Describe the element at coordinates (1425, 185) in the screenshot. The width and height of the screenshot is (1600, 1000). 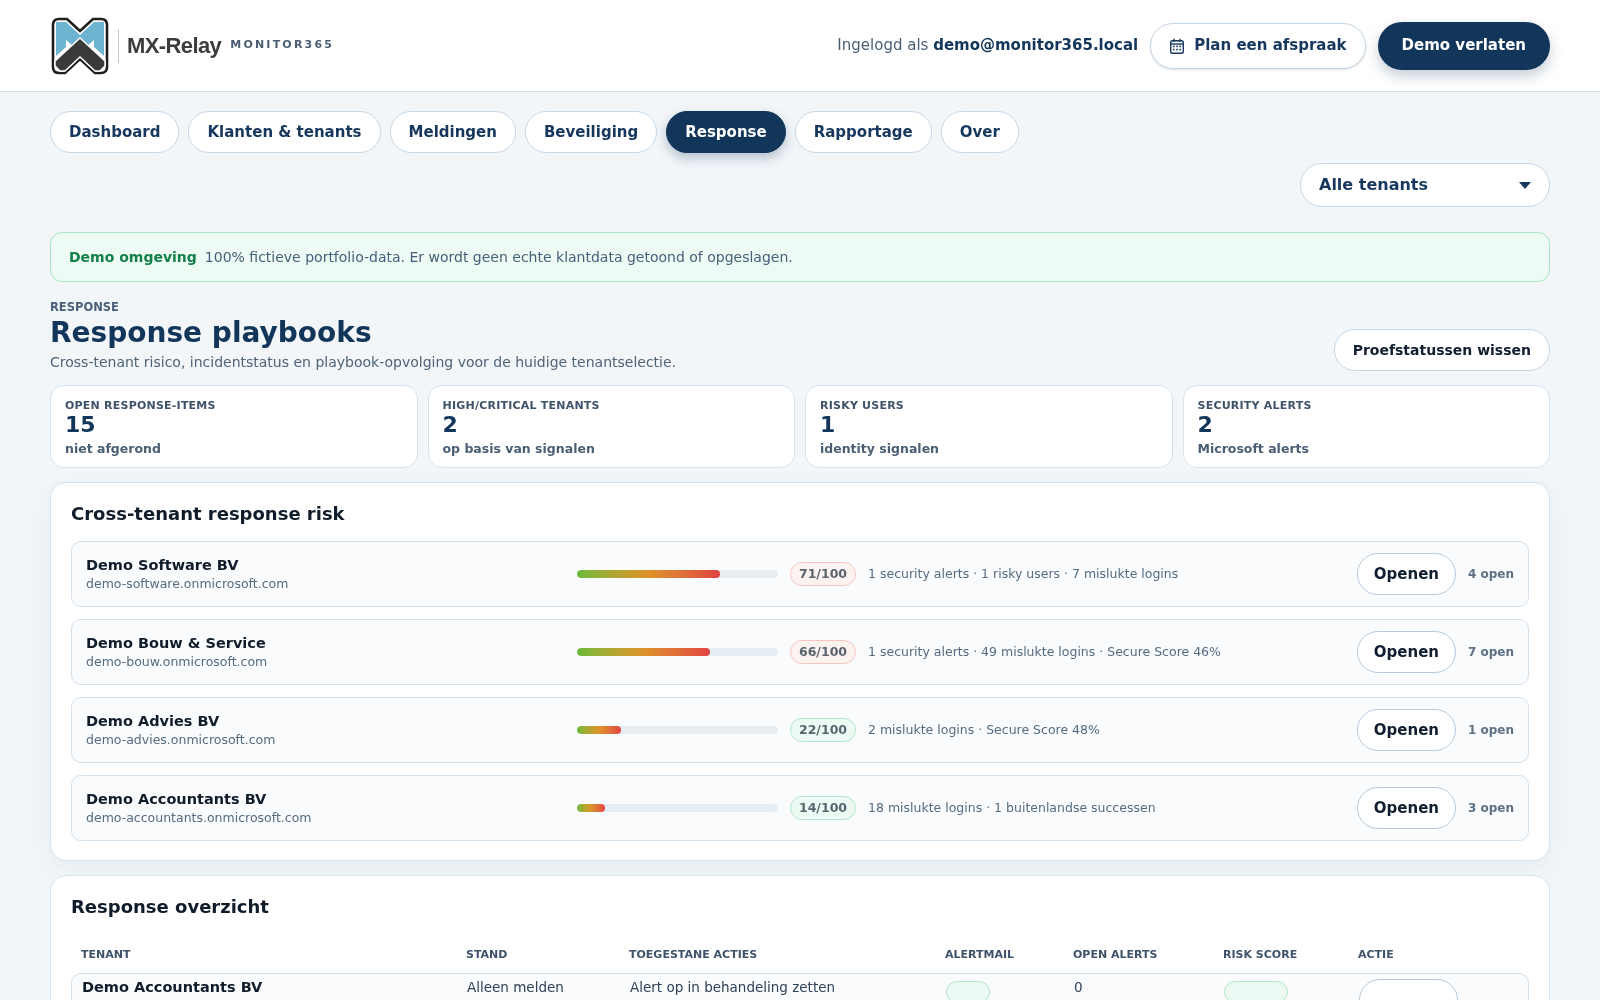
I see `tenant-select: Alle tenants` at that location.